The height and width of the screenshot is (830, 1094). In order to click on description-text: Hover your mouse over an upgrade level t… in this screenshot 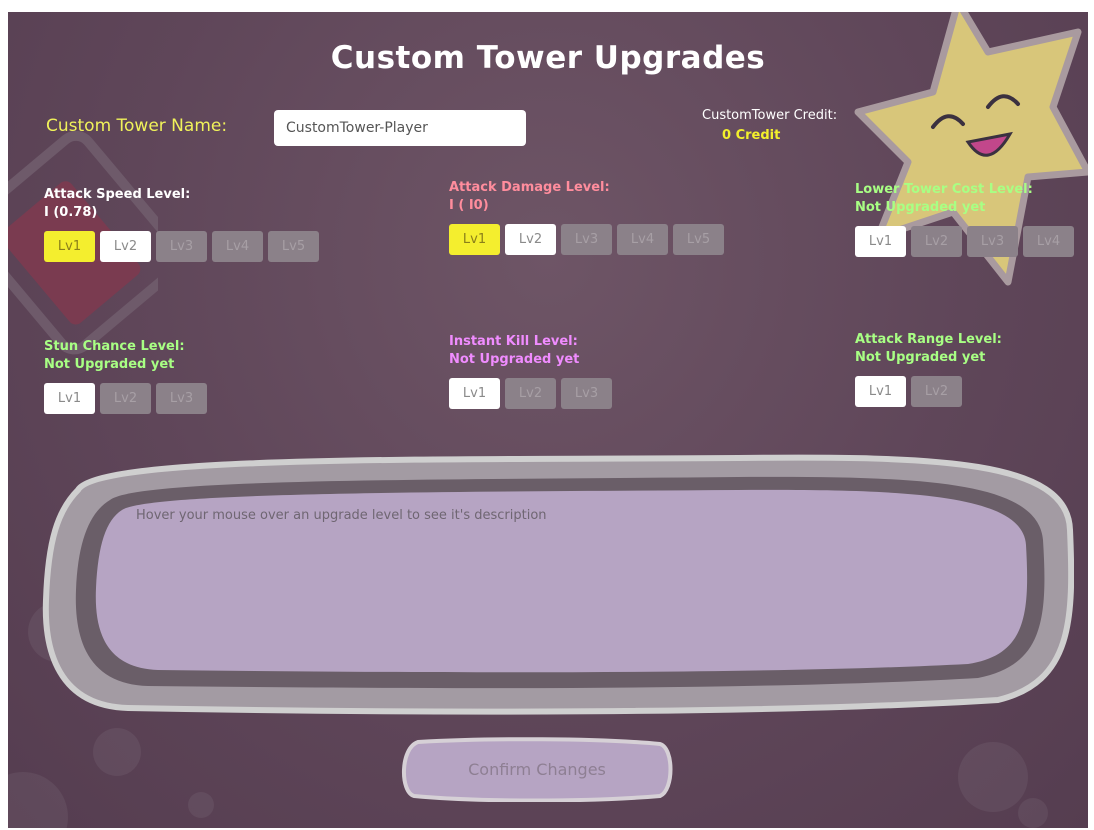, I will do `click(341, 515)`.